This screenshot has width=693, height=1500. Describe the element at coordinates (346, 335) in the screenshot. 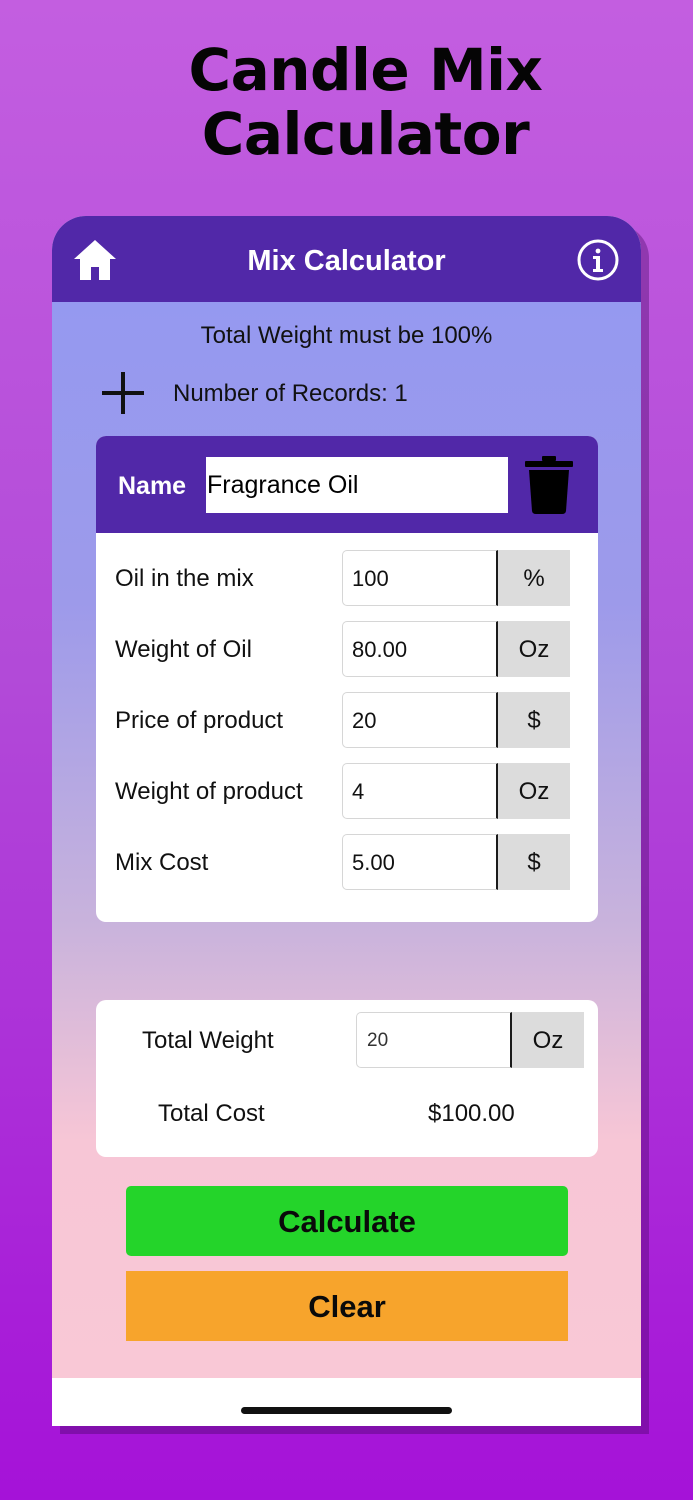

I see `weight-notice: Total Weight must be 100%` at that location.